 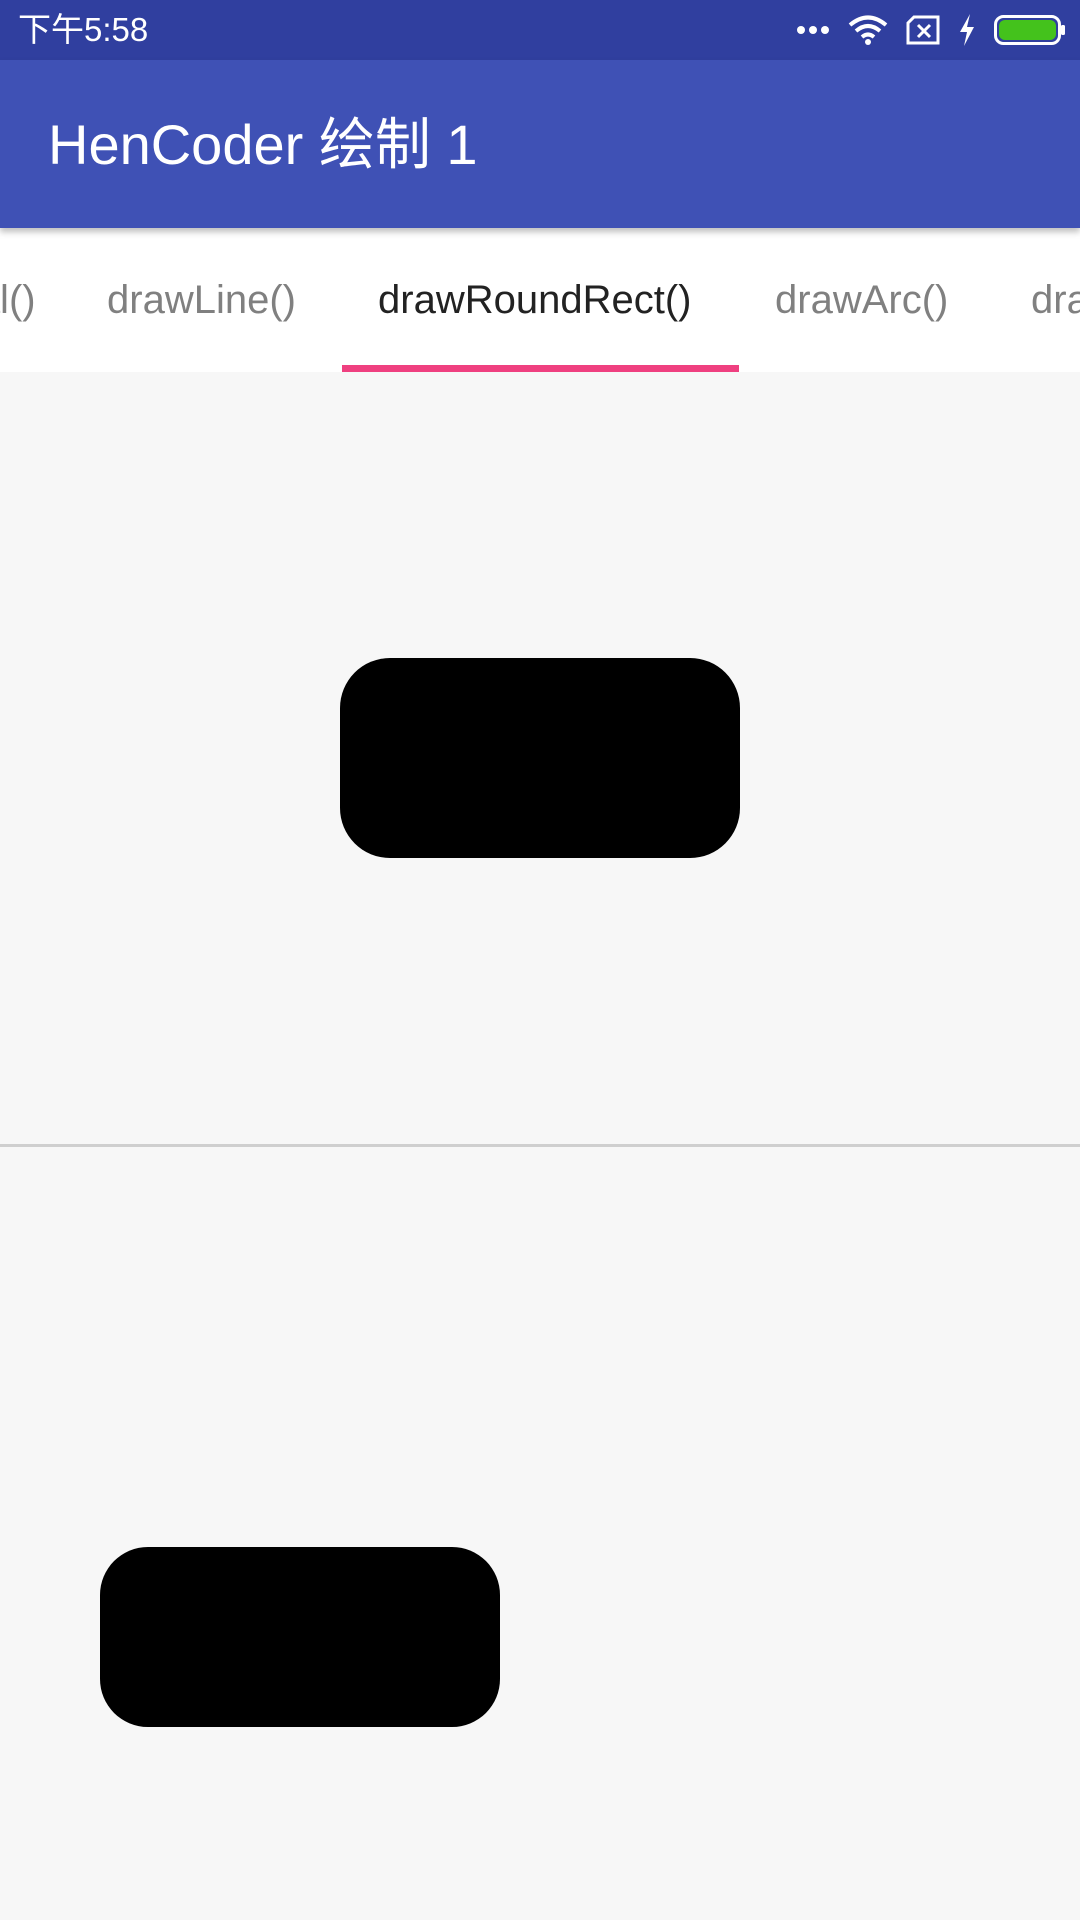 I want to click on wifi-icon, so click(x=868, y=30).